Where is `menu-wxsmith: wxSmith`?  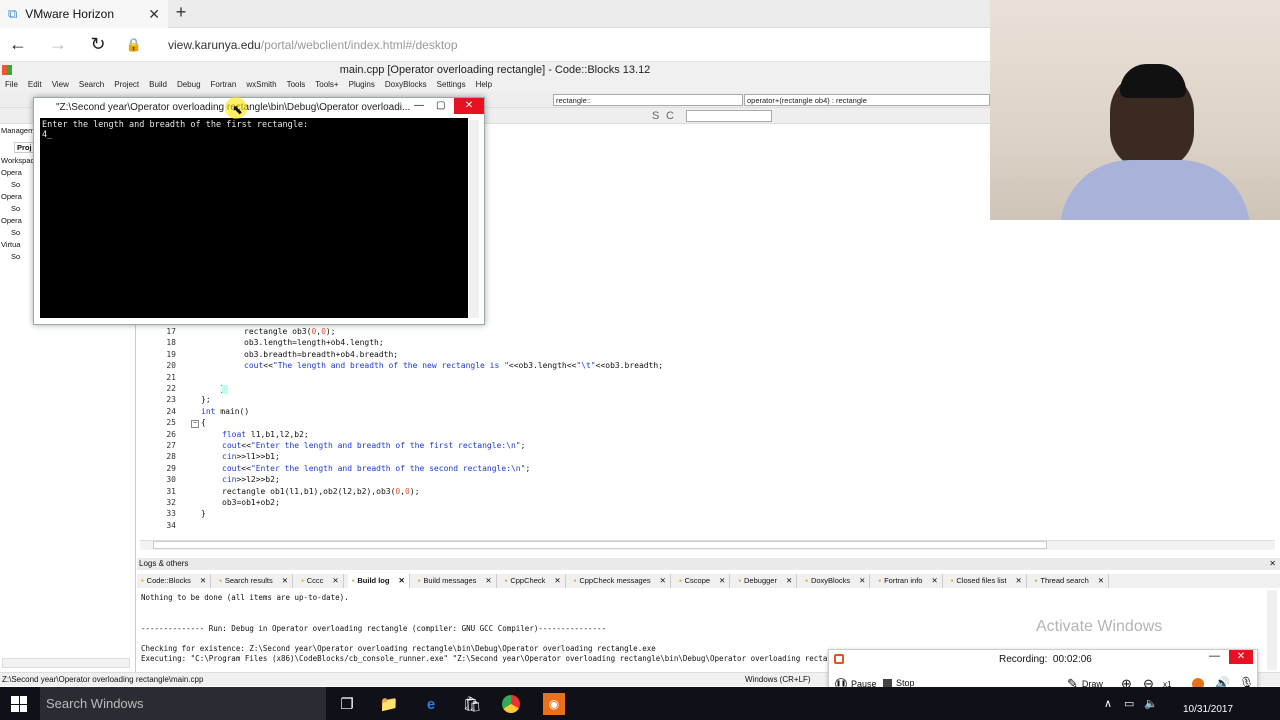
menu-wxsmith: wxSmith is located at coordinates (261, 85).